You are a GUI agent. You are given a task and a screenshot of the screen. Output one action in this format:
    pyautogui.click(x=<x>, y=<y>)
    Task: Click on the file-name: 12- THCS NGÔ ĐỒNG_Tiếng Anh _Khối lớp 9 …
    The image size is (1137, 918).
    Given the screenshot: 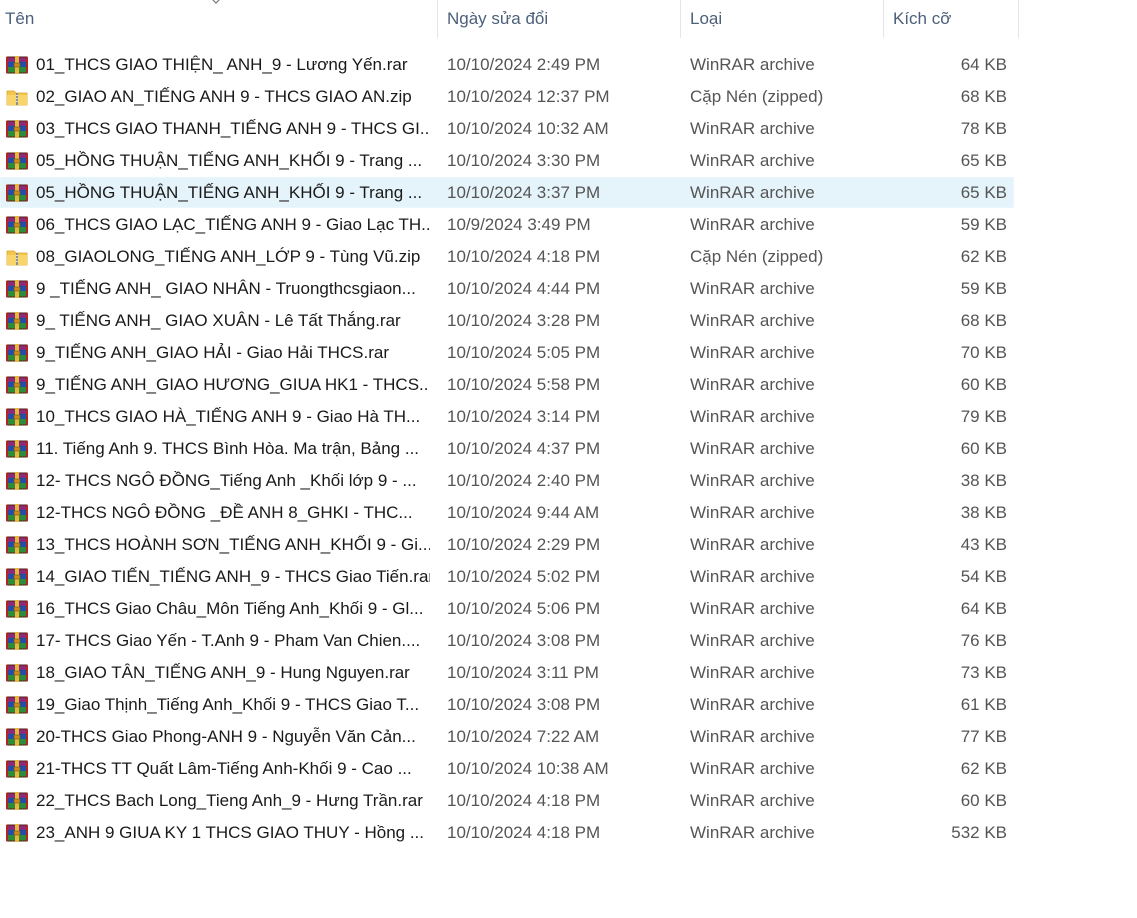 What is the action you would take?
    pyautogui.click(x=226, y=480)
    